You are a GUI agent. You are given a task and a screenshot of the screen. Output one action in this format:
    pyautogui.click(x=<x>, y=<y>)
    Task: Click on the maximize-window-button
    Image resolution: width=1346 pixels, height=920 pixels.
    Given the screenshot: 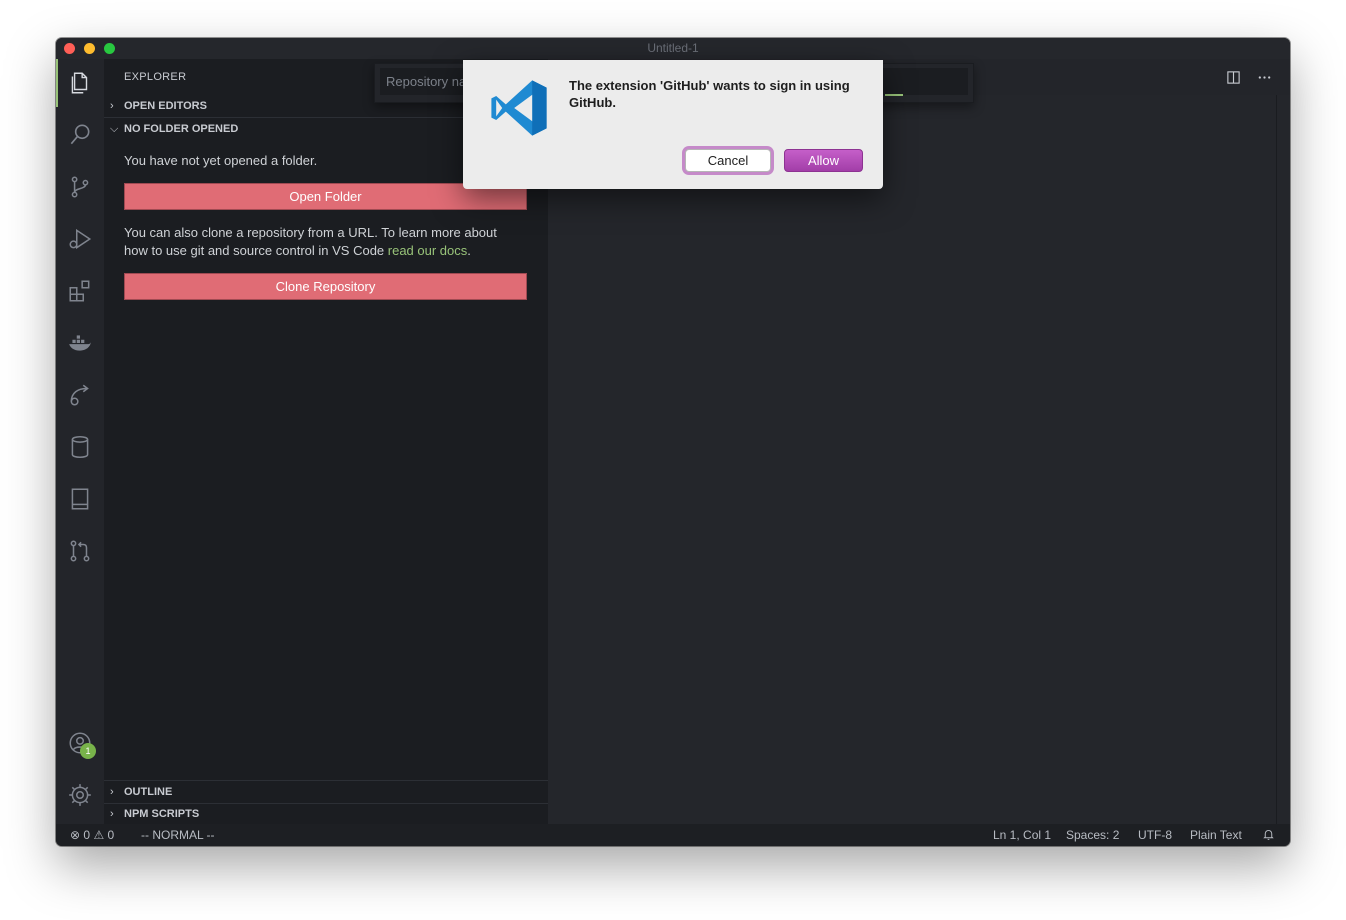 What is the action you would take?
    pyautogui.click(x=109, y=48)
    